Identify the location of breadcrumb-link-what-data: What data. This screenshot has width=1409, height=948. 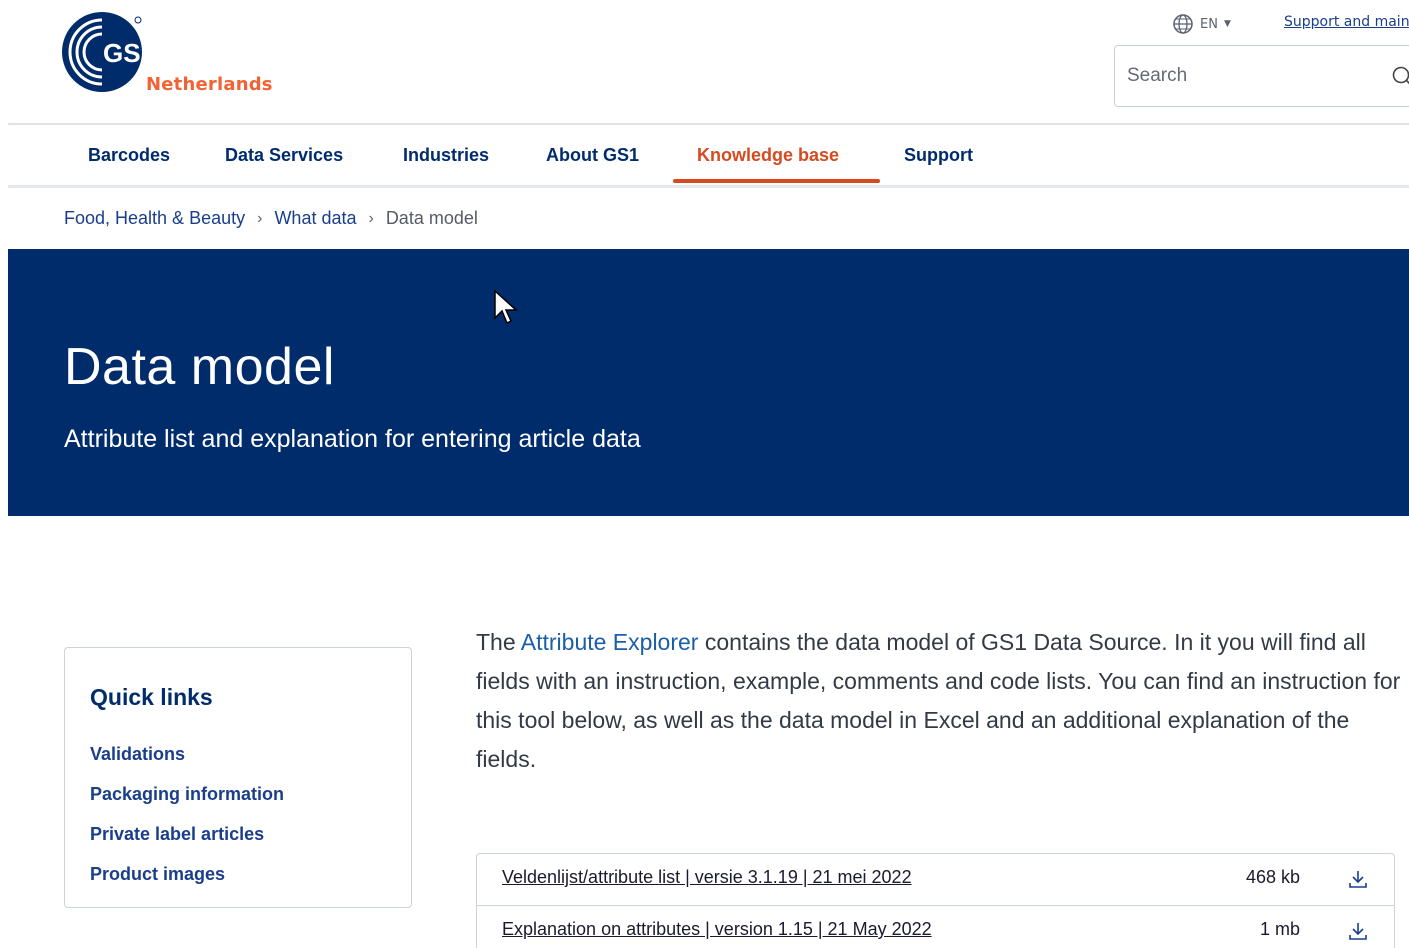
(315, 218).